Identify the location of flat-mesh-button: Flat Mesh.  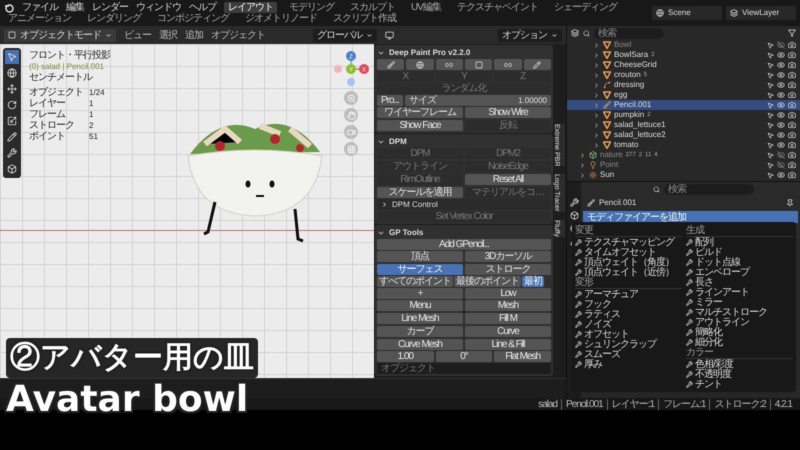
(523, 356).